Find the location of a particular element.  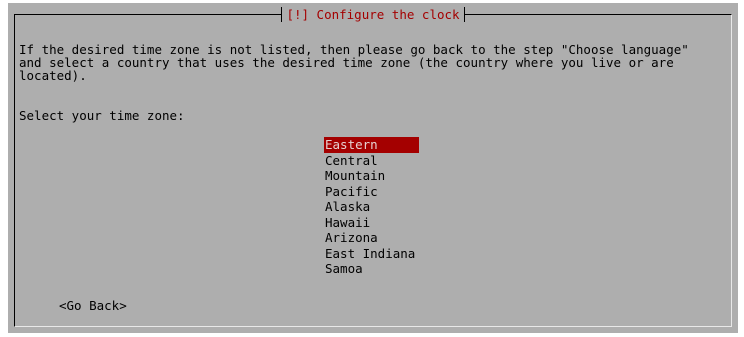

timezone-option-alaska: Alaska is located at coordinates (371, 207).